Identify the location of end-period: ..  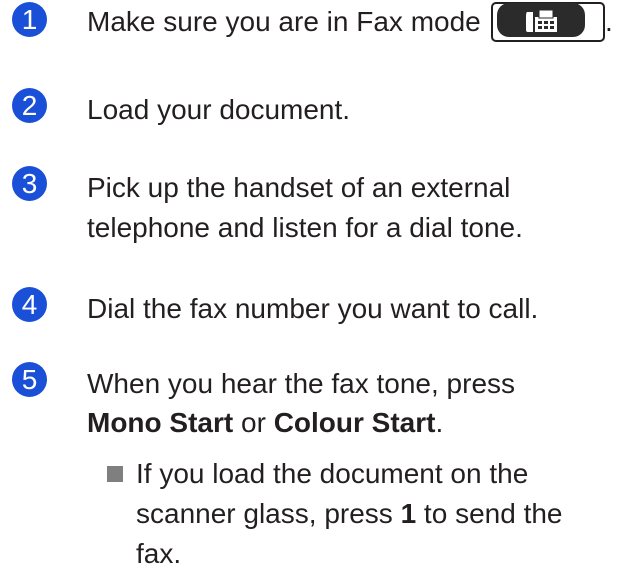
(439, 422).